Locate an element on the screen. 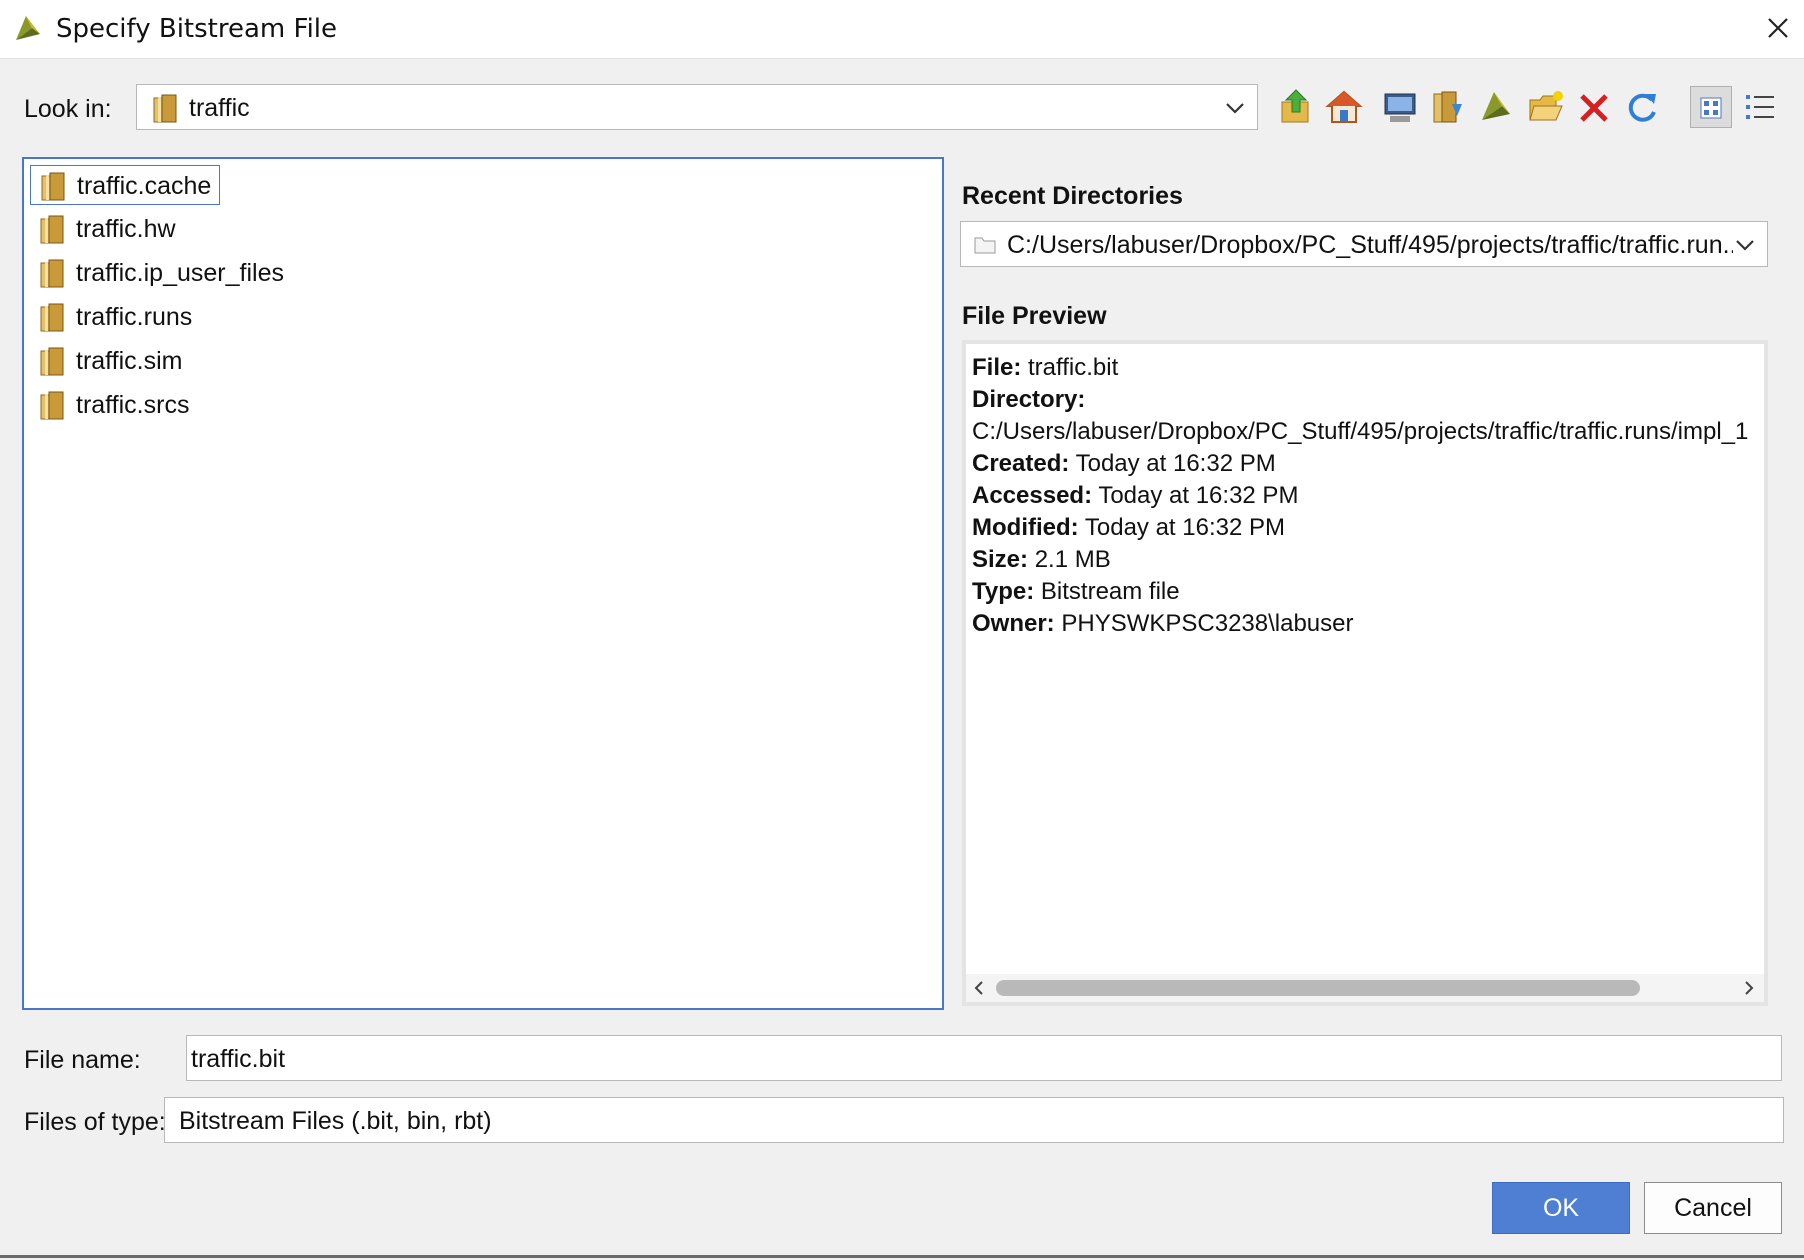 The height and width of the screenshot is (1260, 1804). bookmark-folder-icon is located at coordinates (1448, 107).